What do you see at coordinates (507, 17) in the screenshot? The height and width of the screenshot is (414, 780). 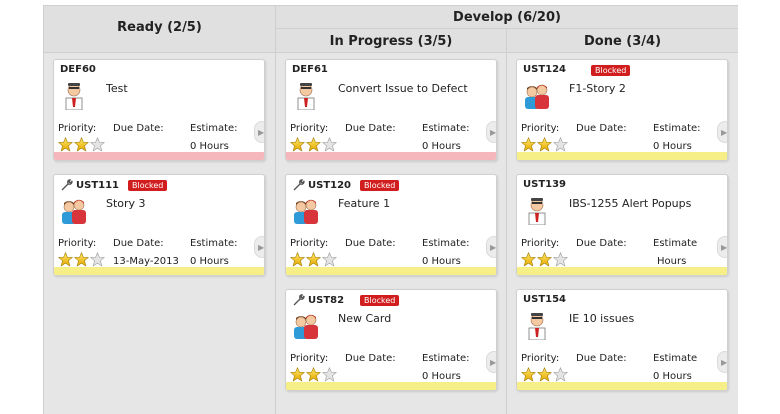 I see `column-header-develop: Develop (6/20)` at bounding box center [507, 17].